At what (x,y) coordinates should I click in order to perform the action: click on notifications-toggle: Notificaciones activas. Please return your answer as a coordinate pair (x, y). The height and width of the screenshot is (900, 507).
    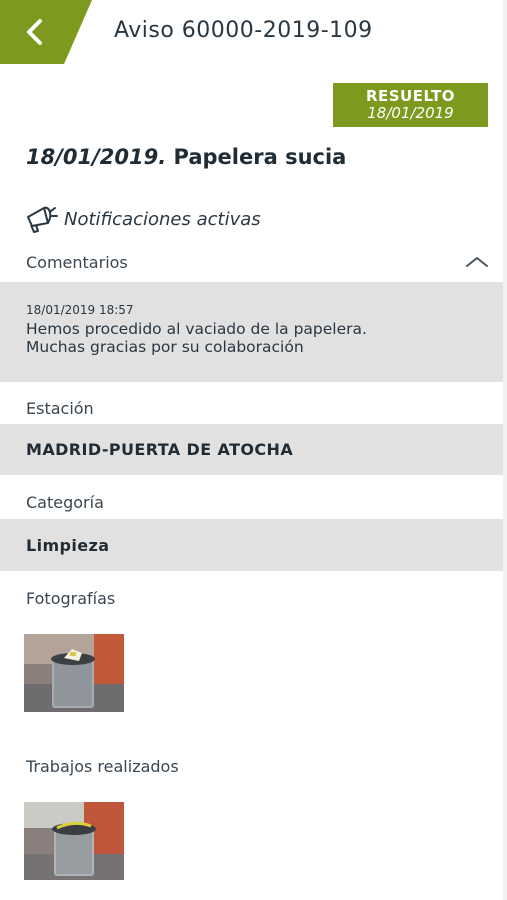
    Looking at the image, I should click on (142, 219).